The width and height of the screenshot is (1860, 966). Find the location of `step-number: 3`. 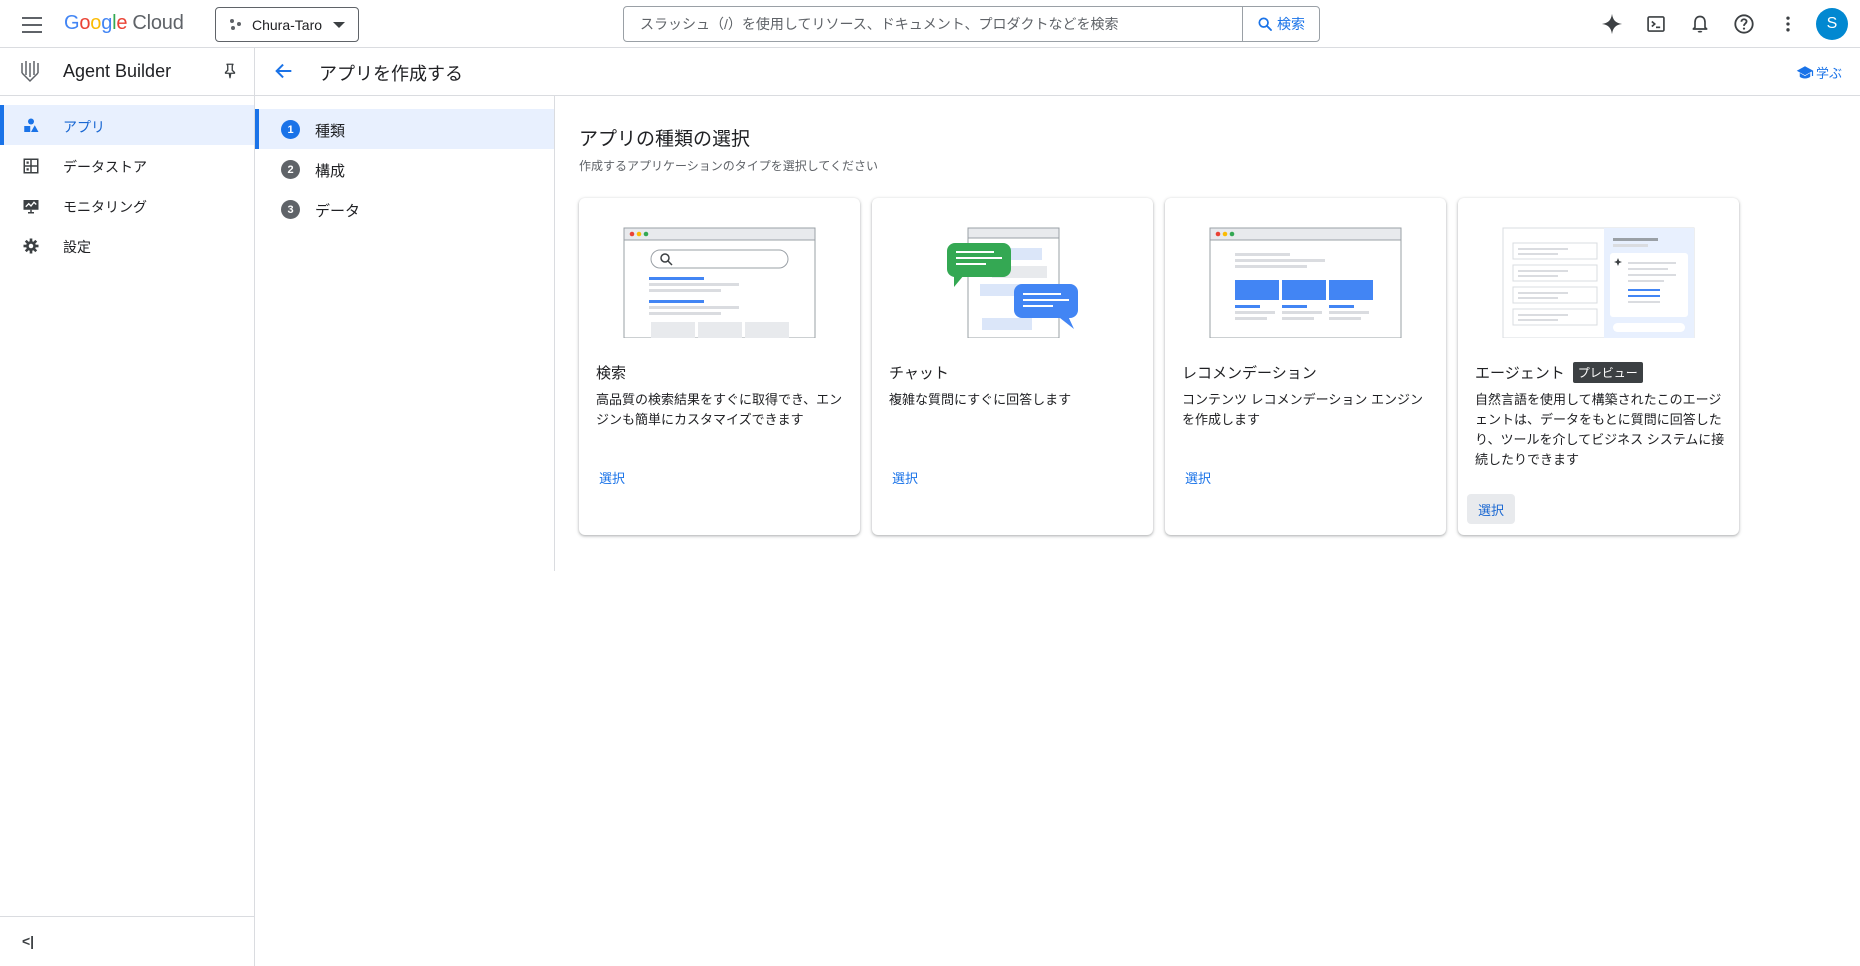

step-number: 3 is located at coordinates (290, 209).